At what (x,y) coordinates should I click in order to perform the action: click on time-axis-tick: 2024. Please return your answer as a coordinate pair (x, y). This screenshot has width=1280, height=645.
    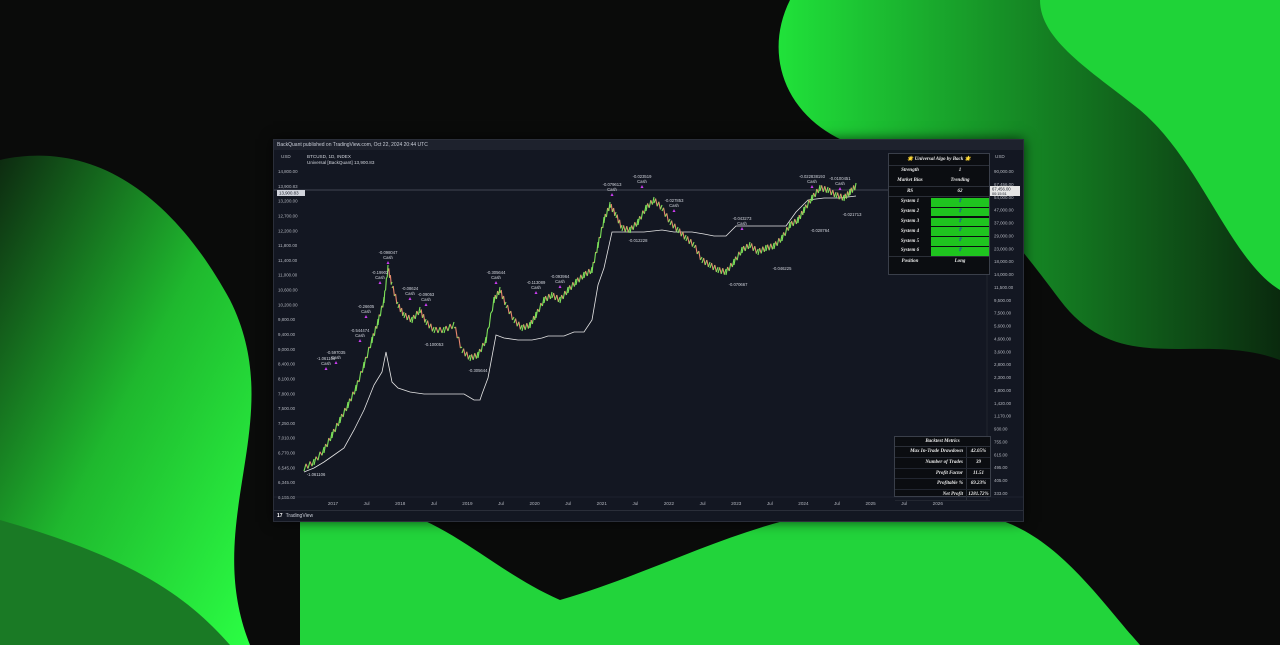
    Looking at the image, I should click on (803, 503).